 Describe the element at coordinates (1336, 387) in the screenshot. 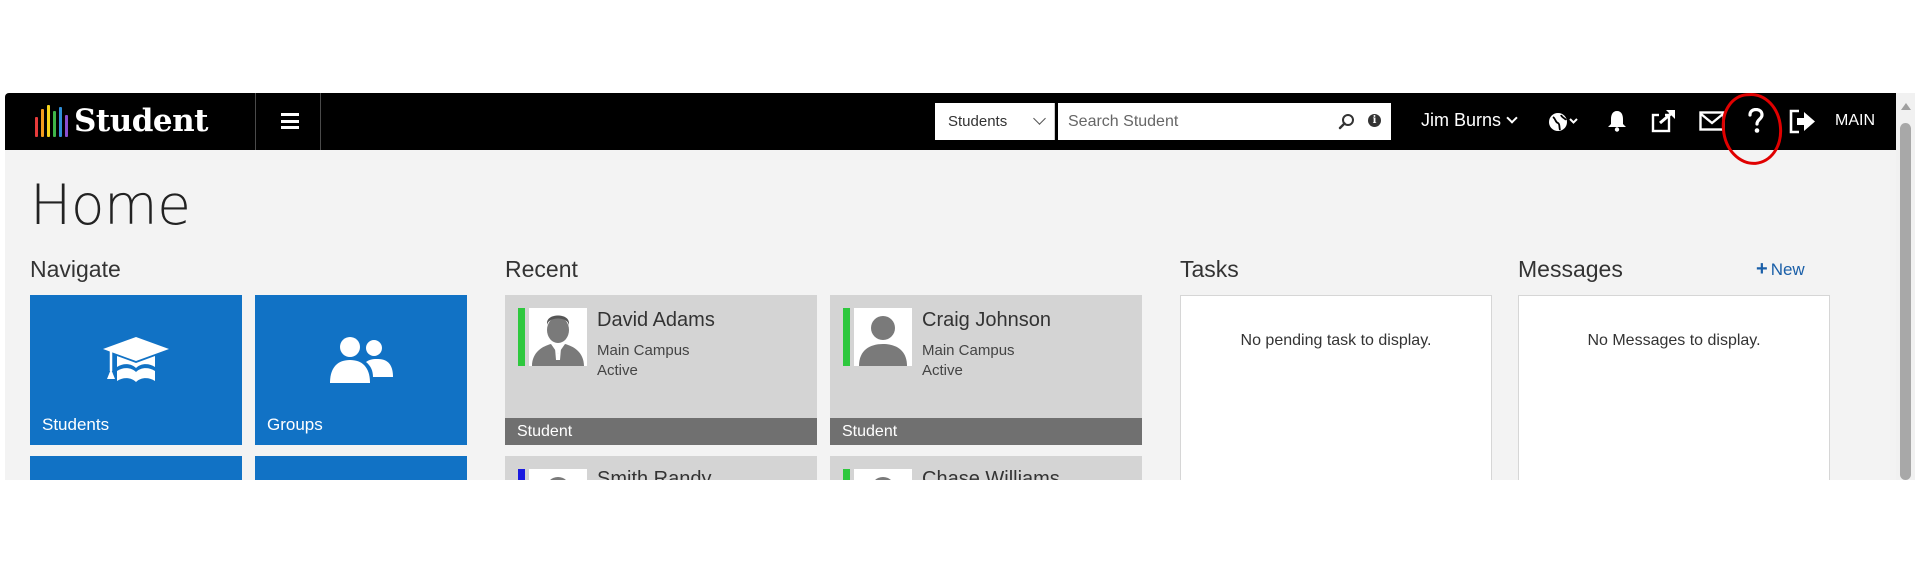

I see `tasks-panel: No pending task to display.` at that location.